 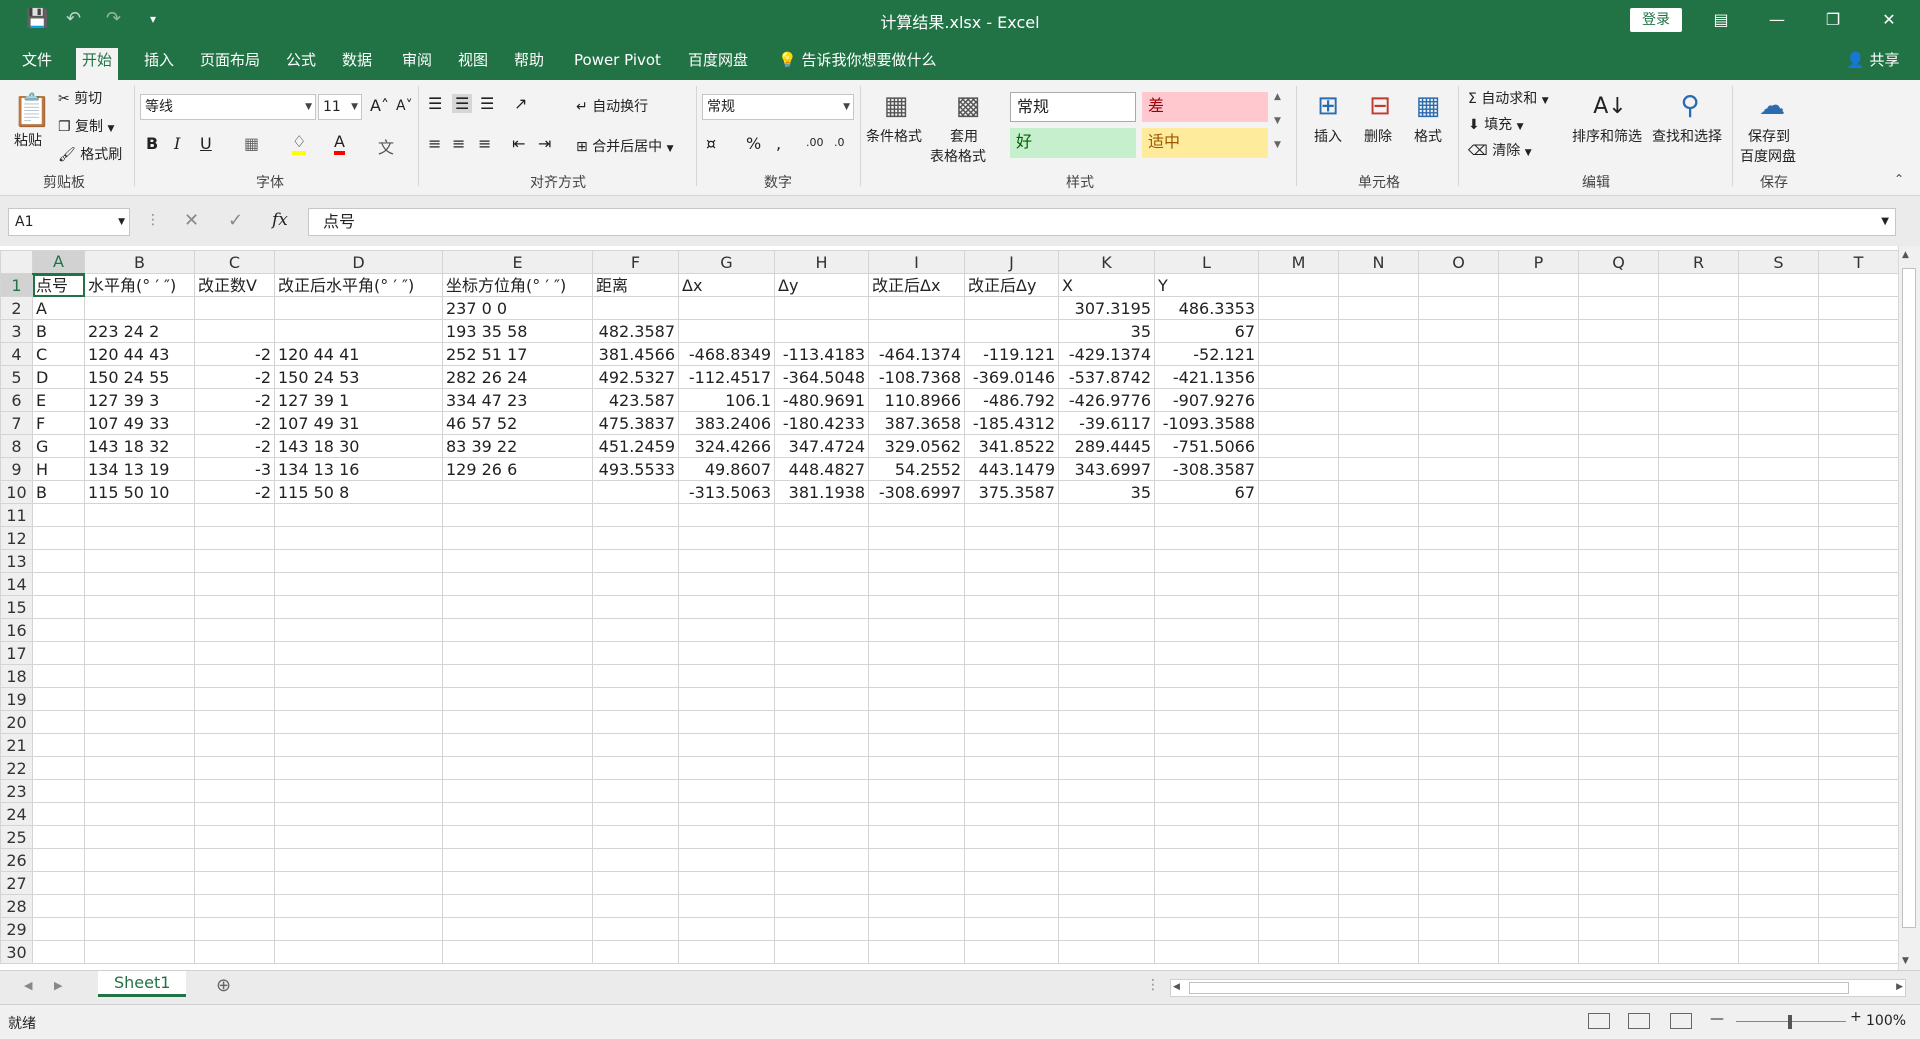 I want to click on cell: -52.121, so click(x=1206, y=354).